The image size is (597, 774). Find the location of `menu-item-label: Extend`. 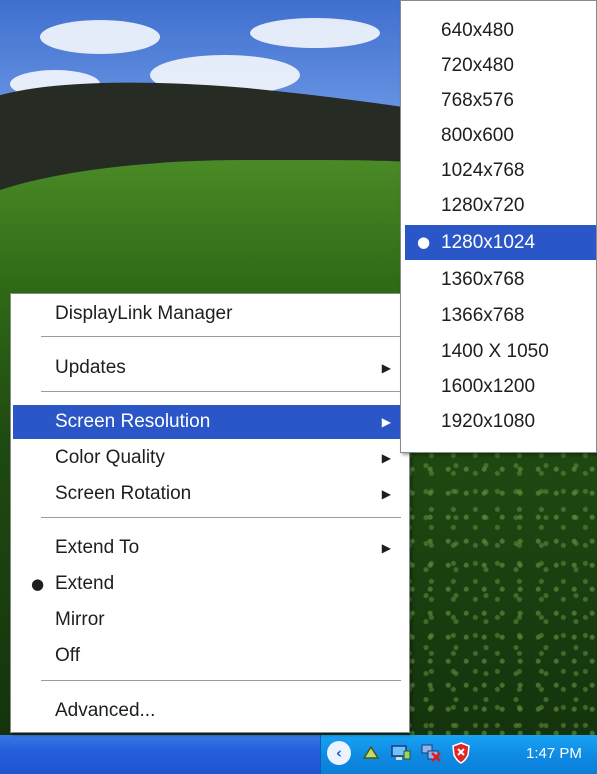

menu-item-label: Extend is located at coordinates (85, 583).